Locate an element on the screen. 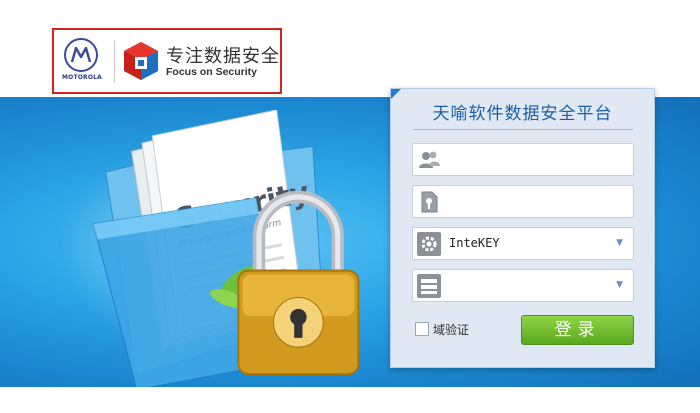  login-title: 天喻软件数据安全平台 is located at coordinates (522, 114).